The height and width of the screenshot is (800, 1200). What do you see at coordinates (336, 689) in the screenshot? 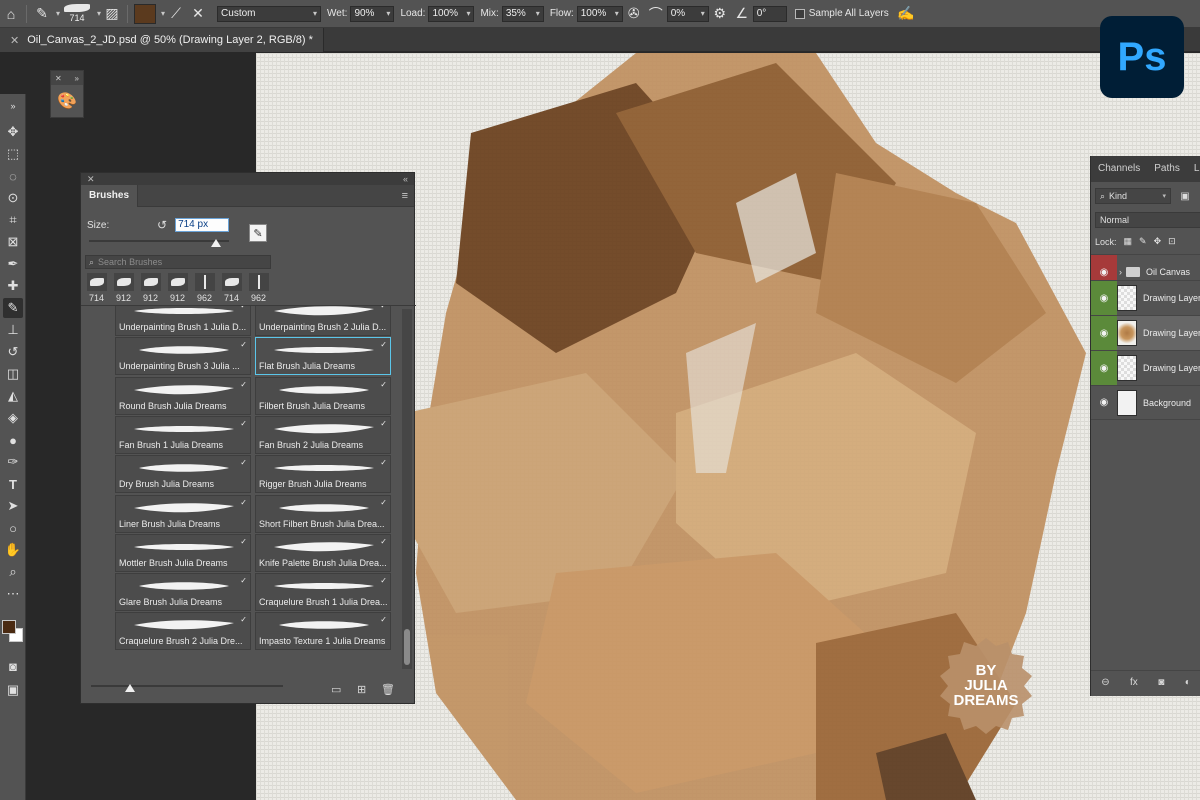
I see `folder-icon: ▭` at bounding box center [336, 689].